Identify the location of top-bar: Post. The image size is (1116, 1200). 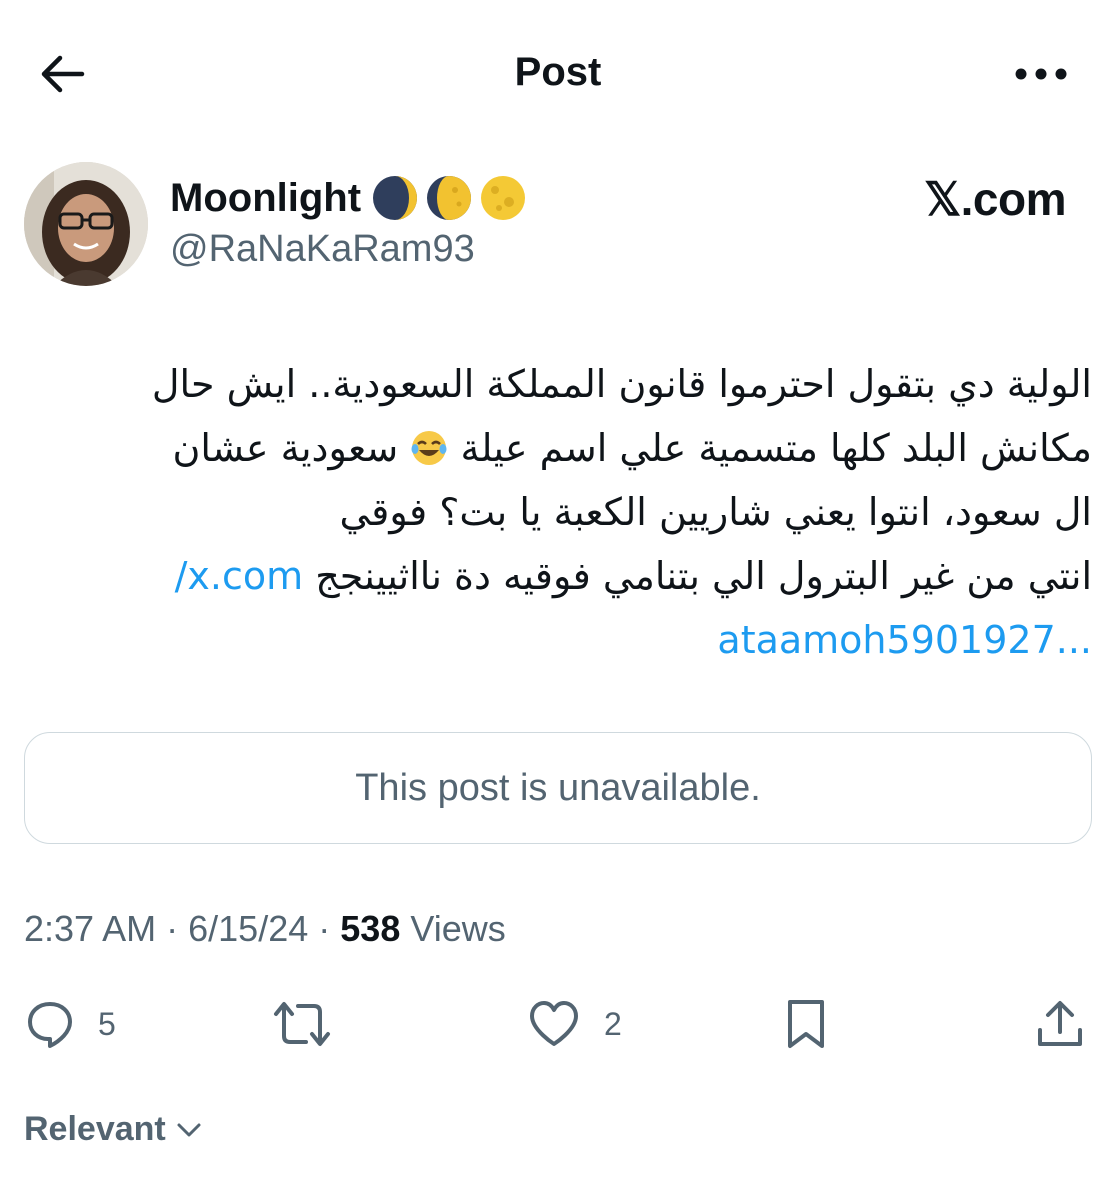
(558, 75).